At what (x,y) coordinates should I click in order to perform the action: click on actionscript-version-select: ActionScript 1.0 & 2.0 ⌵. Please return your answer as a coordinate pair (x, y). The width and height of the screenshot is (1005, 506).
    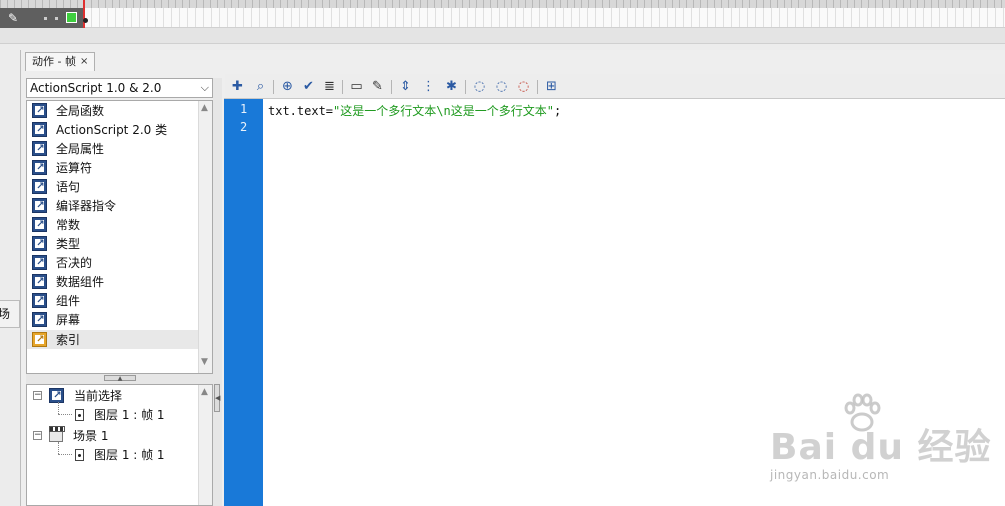
    Looking at the image, I should click on (119, 88).